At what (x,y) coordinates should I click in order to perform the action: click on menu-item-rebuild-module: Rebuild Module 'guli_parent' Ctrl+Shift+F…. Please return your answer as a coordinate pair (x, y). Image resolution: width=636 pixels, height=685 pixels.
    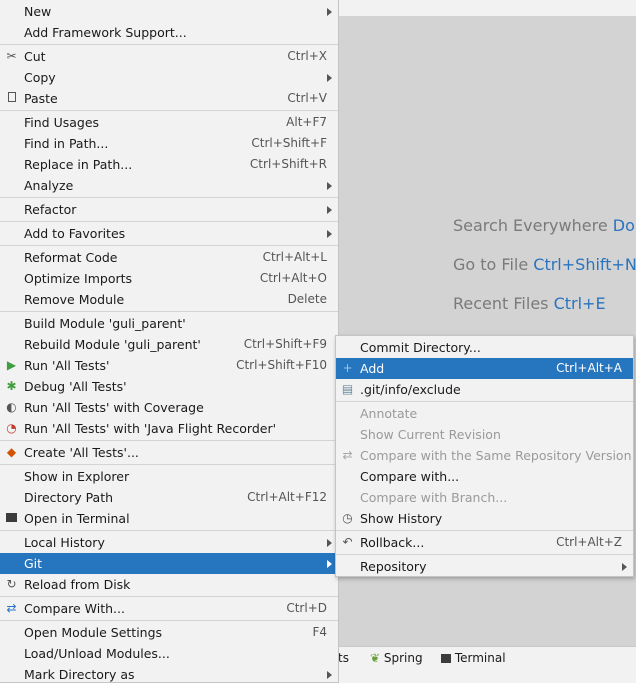
    Looking at the image, I should click on (169, 344).